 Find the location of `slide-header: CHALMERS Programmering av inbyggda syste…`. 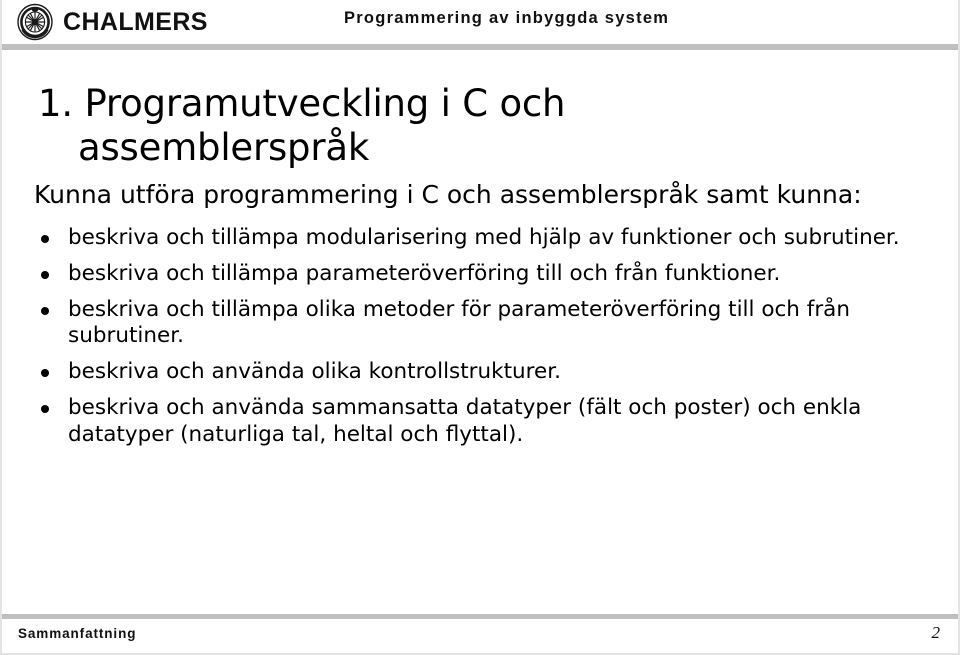

slide-header: CHALMERS Programmering av inbyggda syste… is located at coordinates (480, 22).